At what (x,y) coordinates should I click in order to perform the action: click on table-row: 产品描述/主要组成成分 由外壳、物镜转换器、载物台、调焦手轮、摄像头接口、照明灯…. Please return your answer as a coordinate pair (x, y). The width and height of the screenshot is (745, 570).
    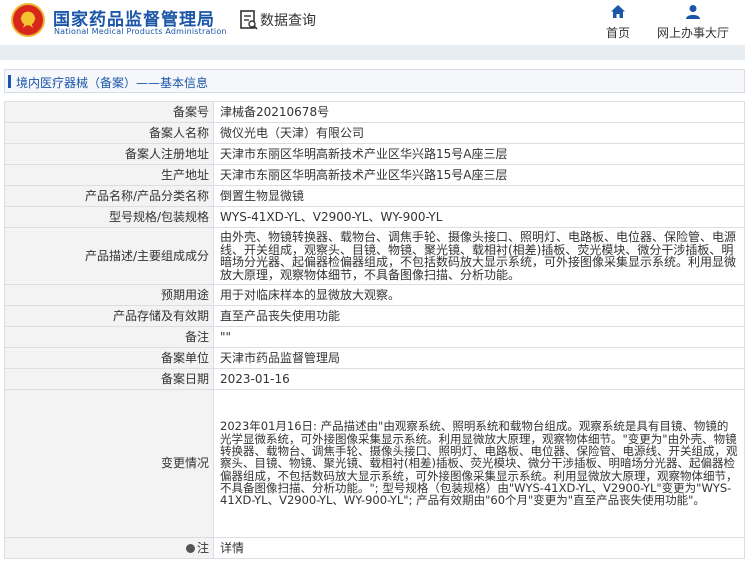
    Looking at the image, I should click on (374, 256).